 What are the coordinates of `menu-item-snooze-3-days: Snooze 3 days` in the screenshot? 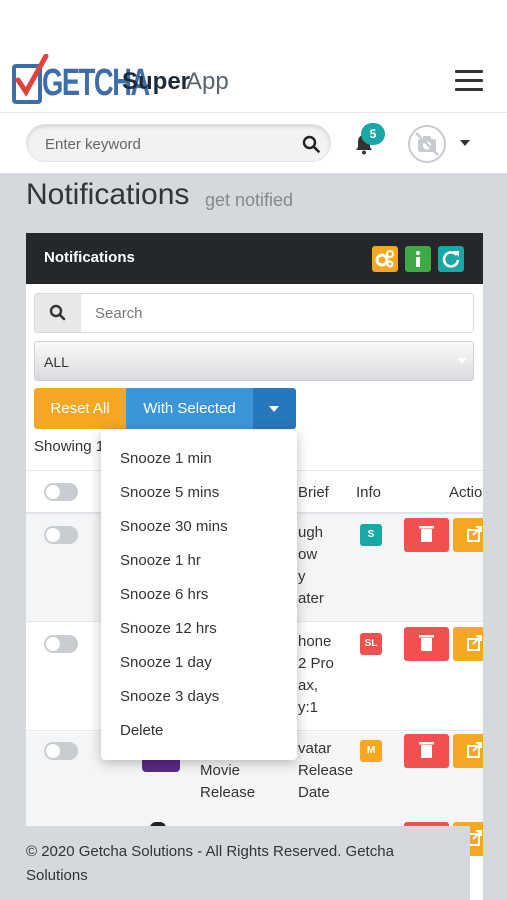 It's located at (169, 696).